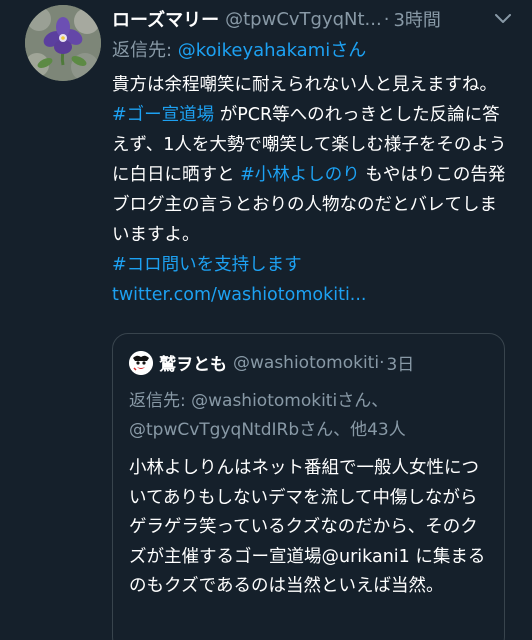 This screenshot has height=640, width=532. What do you see at coordinates (254, 50) in the screenshot?
I see `reply-to-handle-link: @koikeyahakami` at bounding box center [254, 50].